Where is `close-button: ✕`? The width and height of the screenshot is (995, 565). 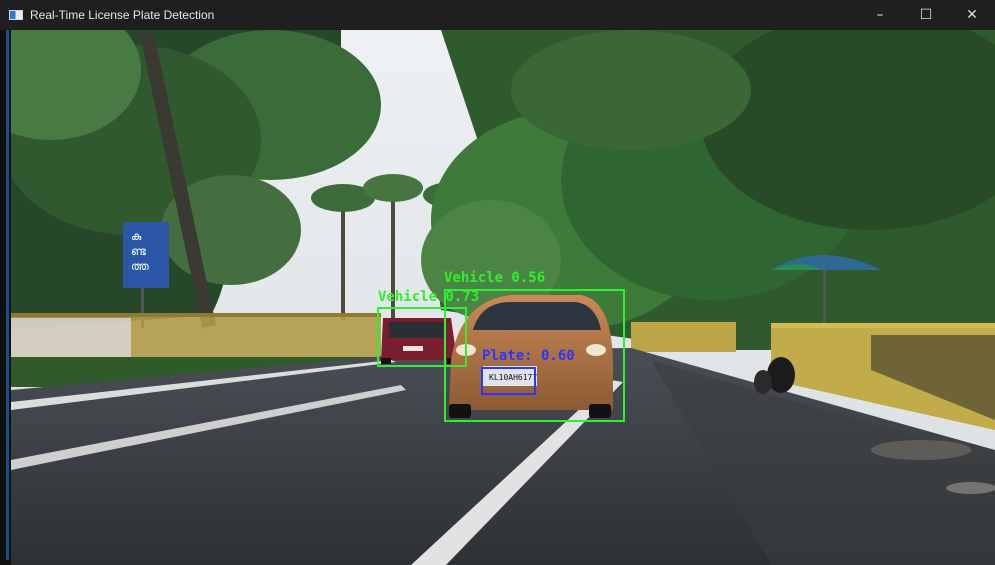 close-button: ✕ is located at coordinates (972, 15).